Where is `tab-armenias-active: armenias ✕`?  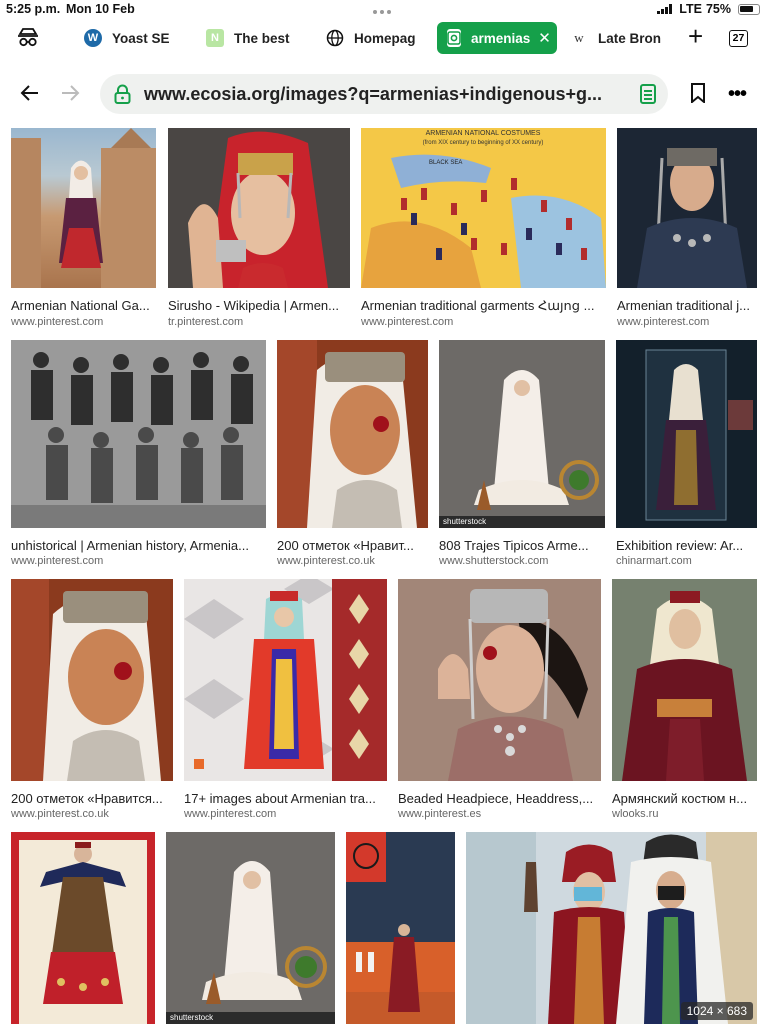
tab-armenias-active: armenias ✕ is located at coordinates (497, 38).